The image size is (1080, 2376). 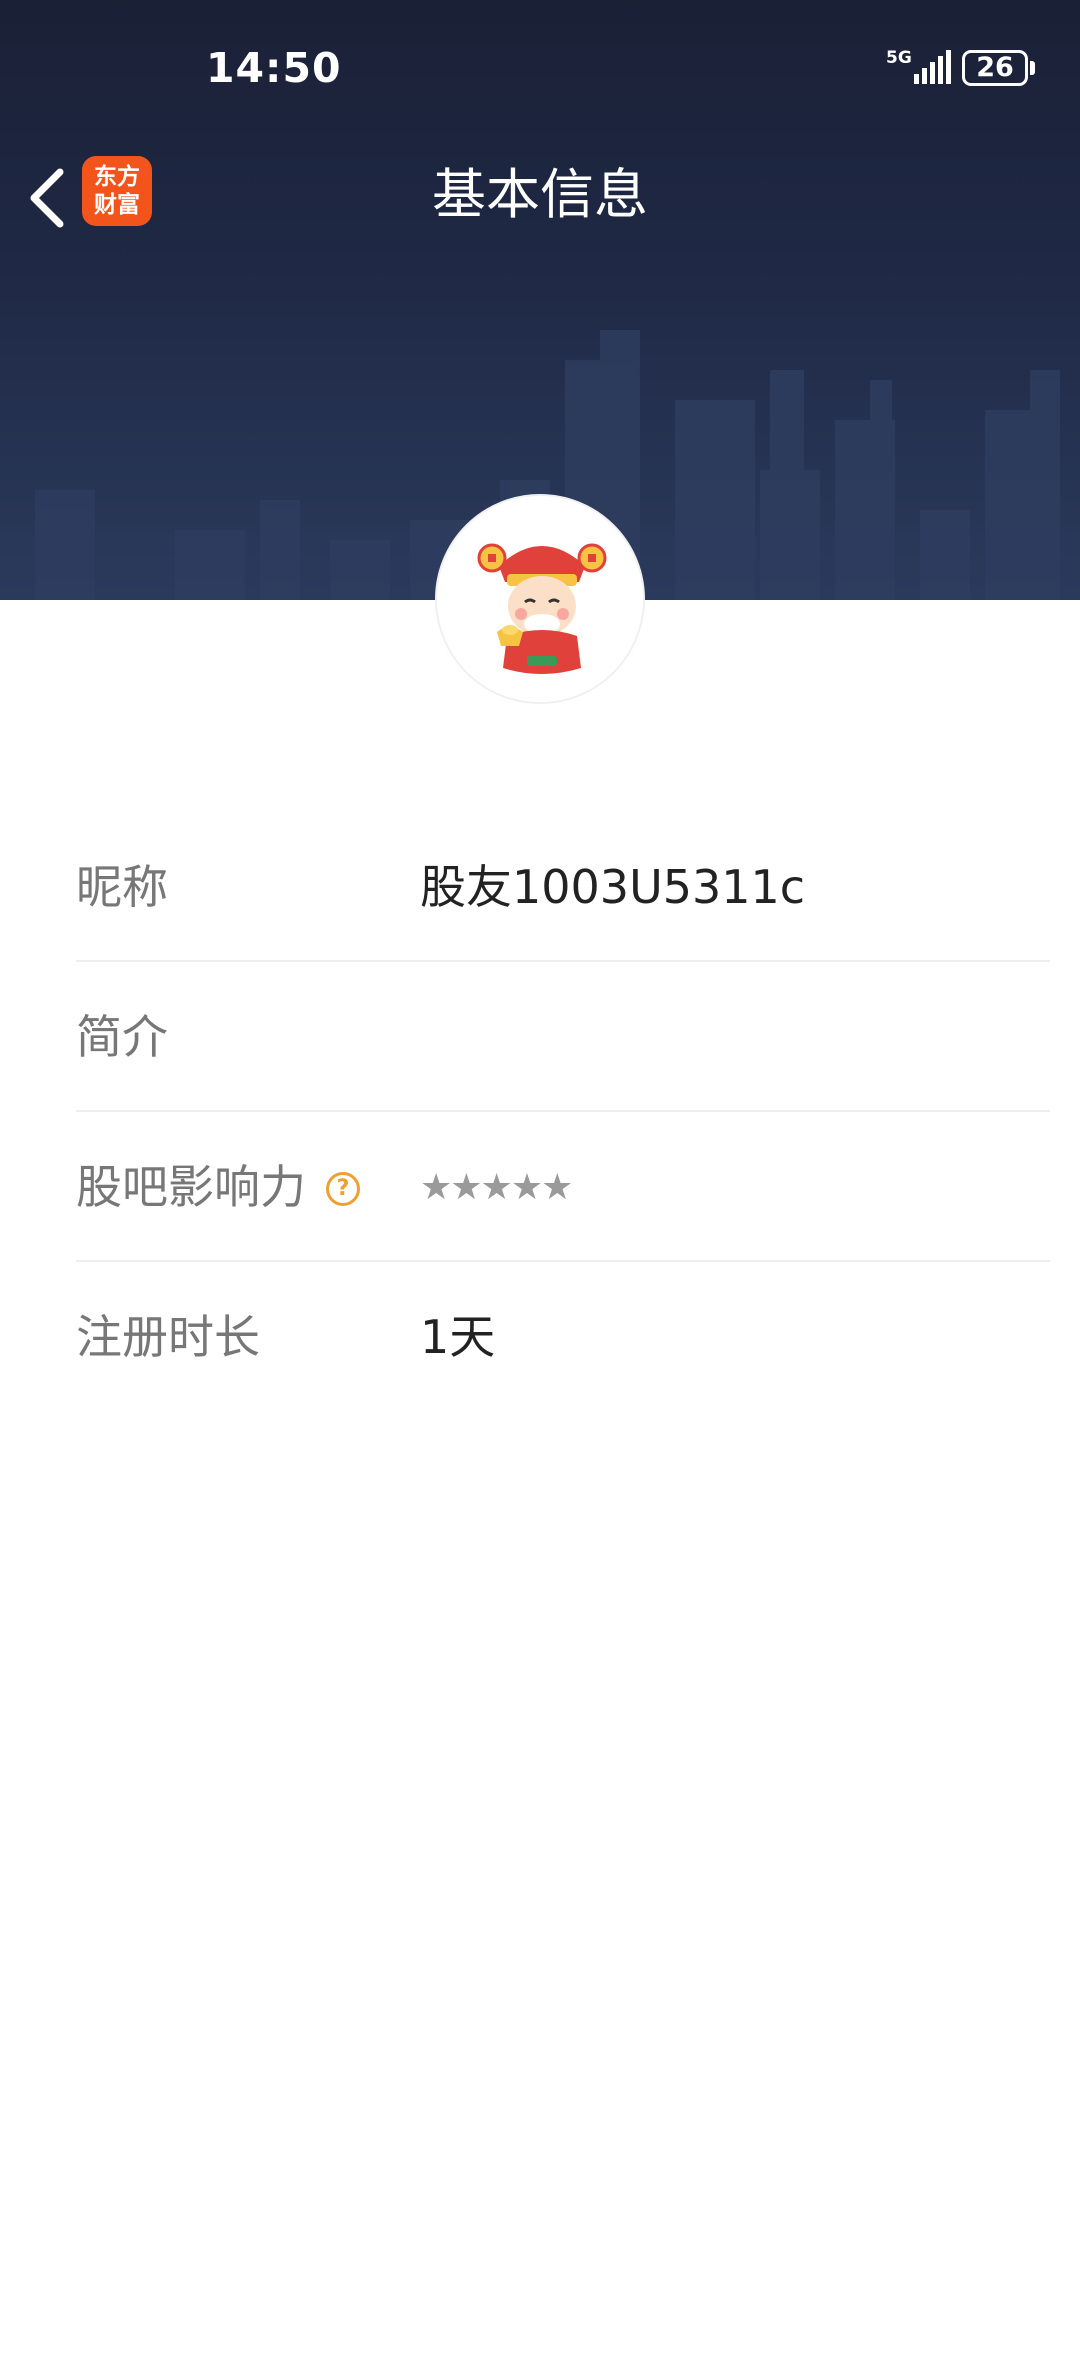 I want to click on battery-icon: 26, so click(x=995, y=68).